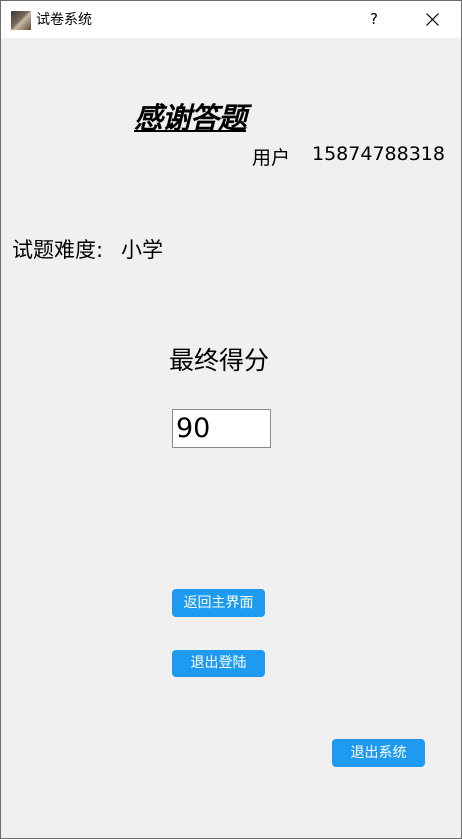 This screenshot has width=462, height=839. I want to click on user-label: 用户, so click(271, 158).